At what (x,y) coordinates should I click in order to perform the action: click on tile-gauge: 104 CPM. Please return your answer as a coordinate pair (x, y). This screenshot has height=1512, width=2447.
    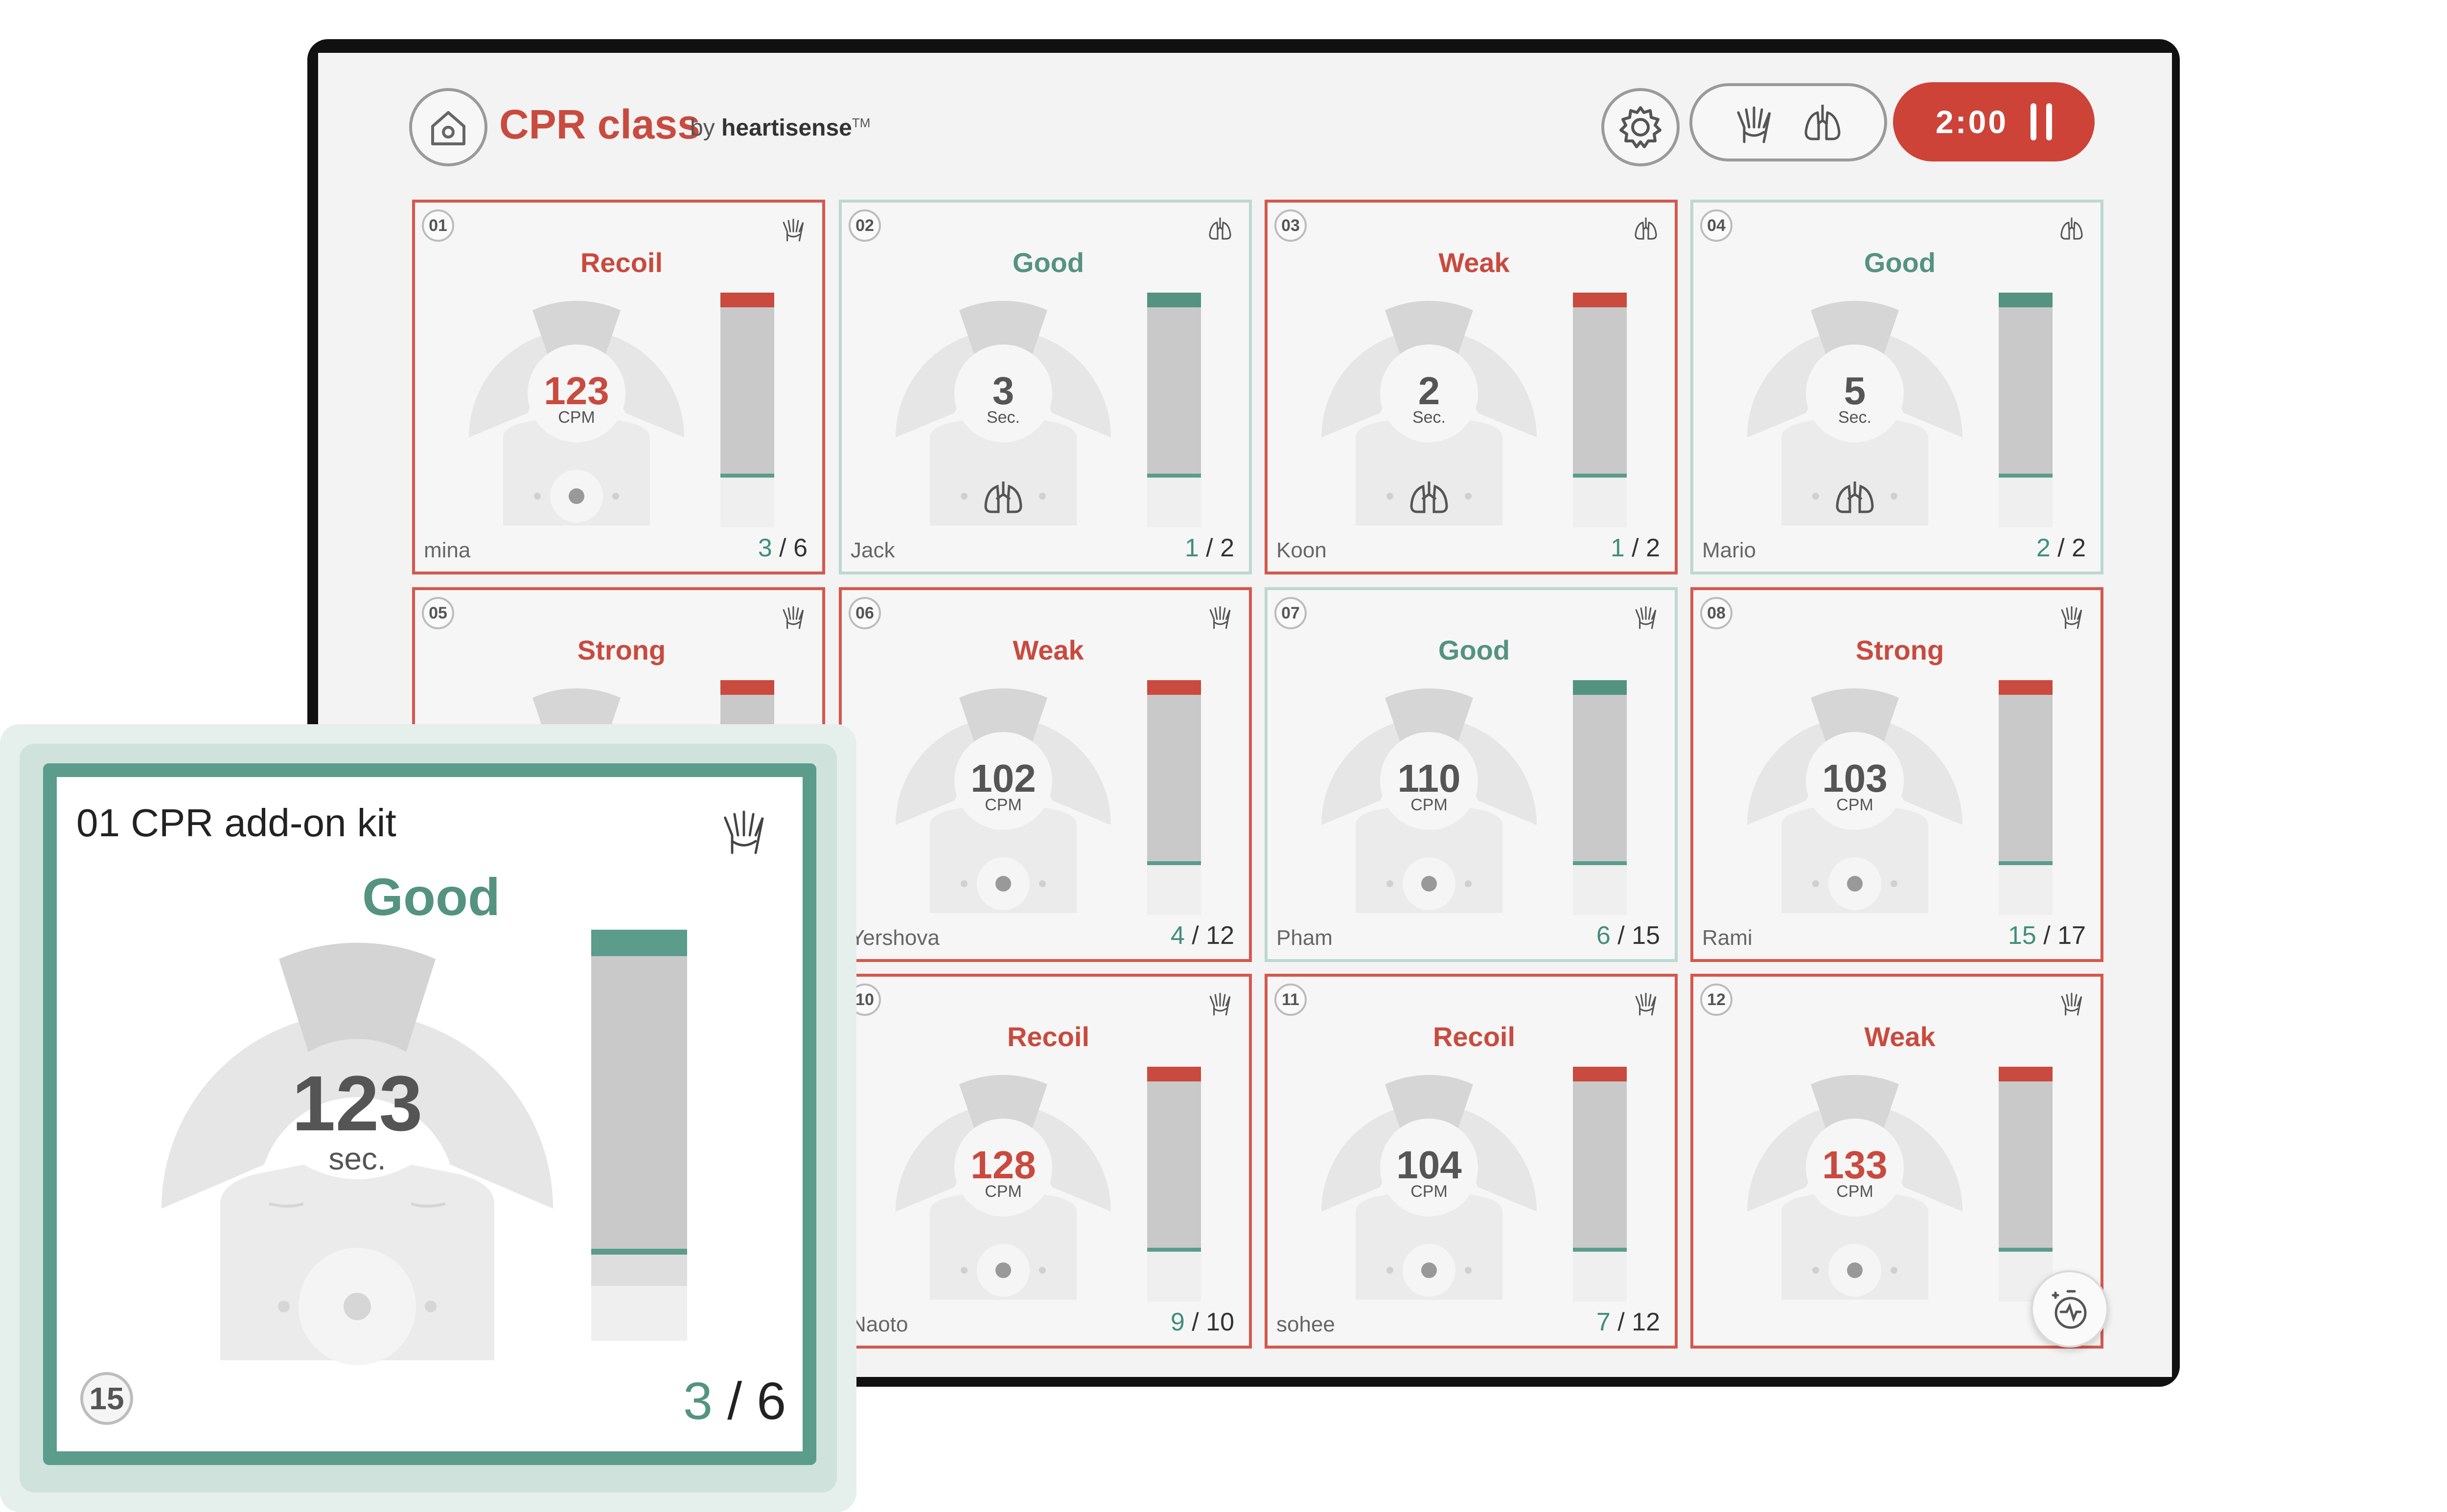
    Looking at the image, I should click on (1429, 1187).